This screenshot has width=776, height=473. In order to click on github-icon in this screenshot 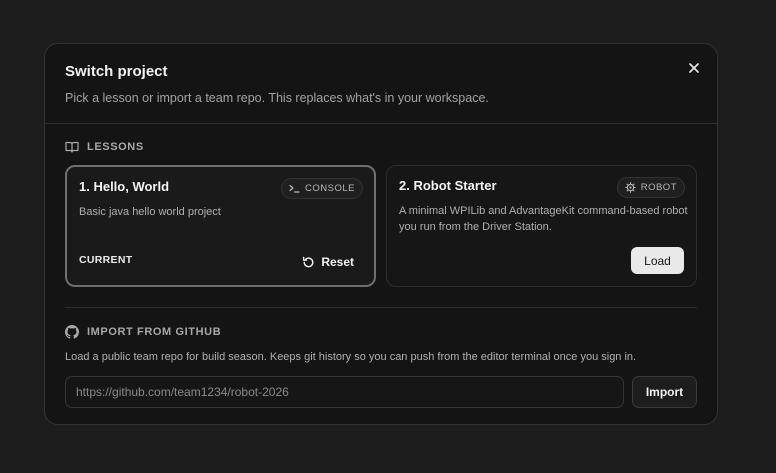, I will do `click(72, 332)`.